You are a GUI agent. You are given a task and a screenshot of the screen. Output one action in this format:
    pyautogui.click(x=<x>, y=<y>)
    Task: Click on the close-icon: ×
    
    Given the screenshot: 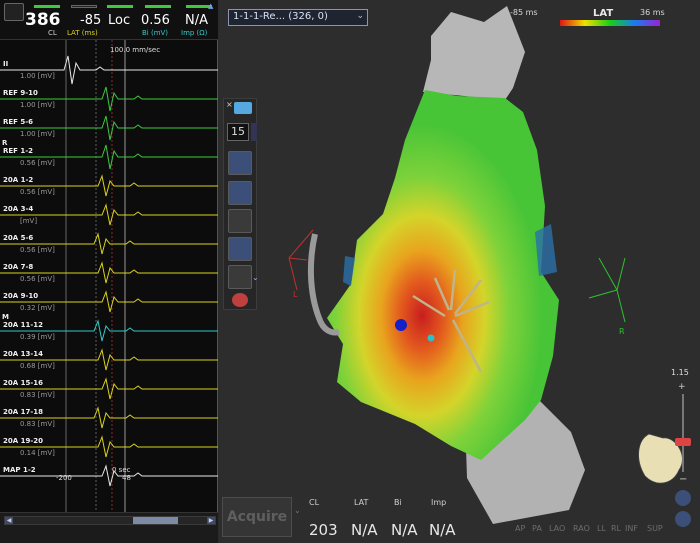 What is the action you would take?
    pyautogui.click(x=229, y=104)
    